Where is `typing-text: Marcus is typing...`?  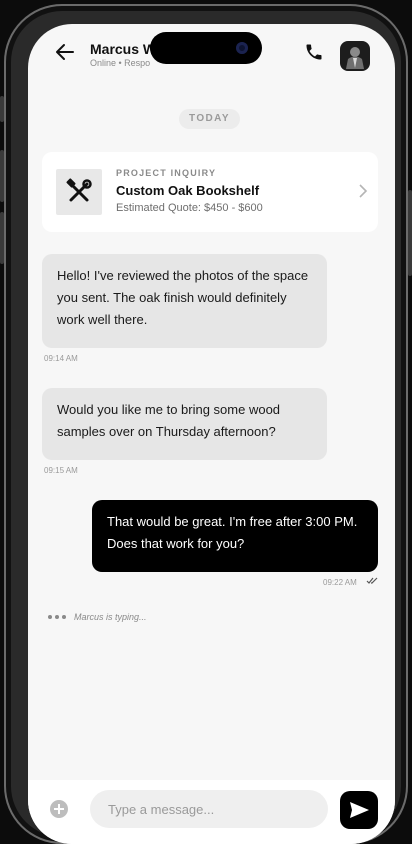
typing-text: Marcus is typing... is located at coordinates (110, 617).